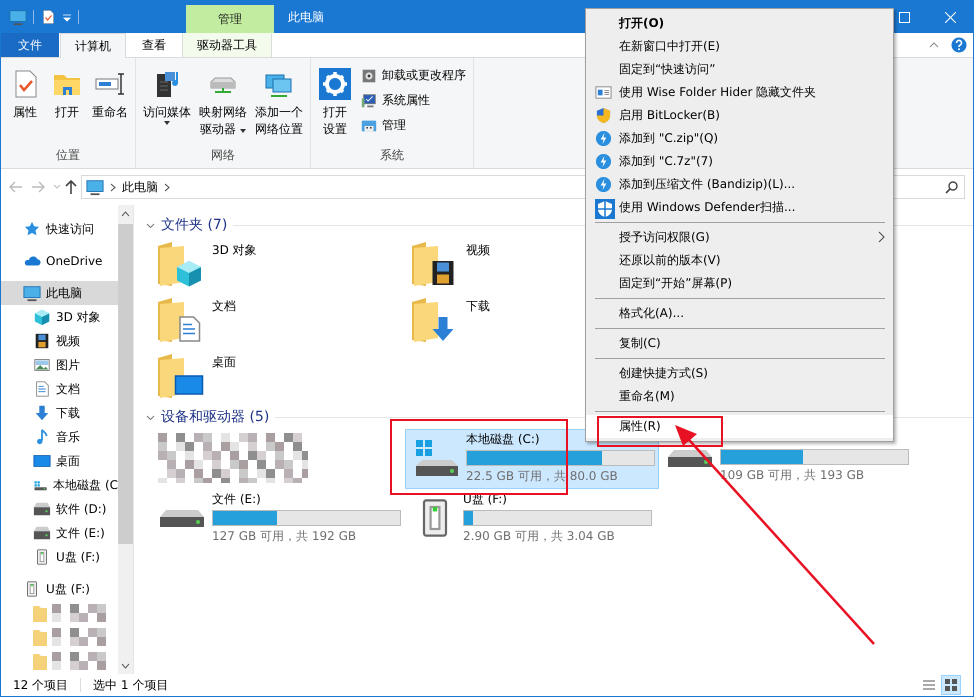 This screenshot has height=697, width=974. What do you see at coordinates (154, 45) in the screenshot?
I see `ribbon-tab: 查看` at bounding box center [154, 45].